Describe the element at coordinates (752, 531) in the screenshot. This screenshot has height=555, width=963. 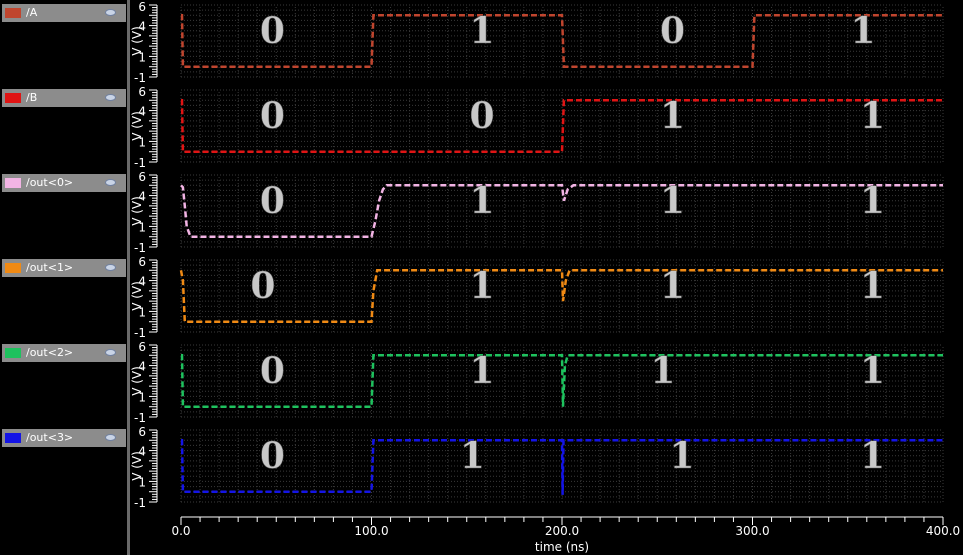
I see `x-tick-label: 300.0` at that location.